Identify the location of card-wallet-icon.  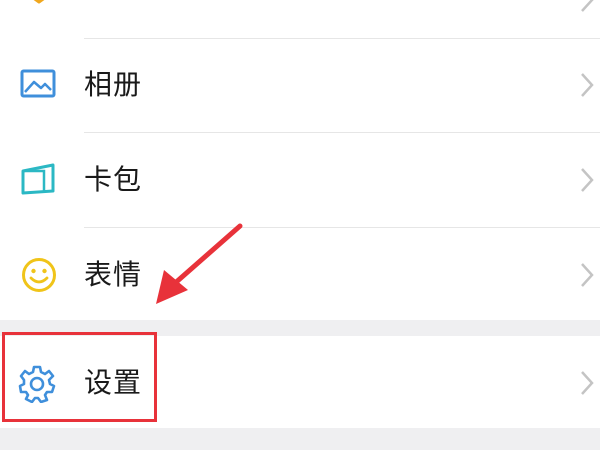
(38, 179).